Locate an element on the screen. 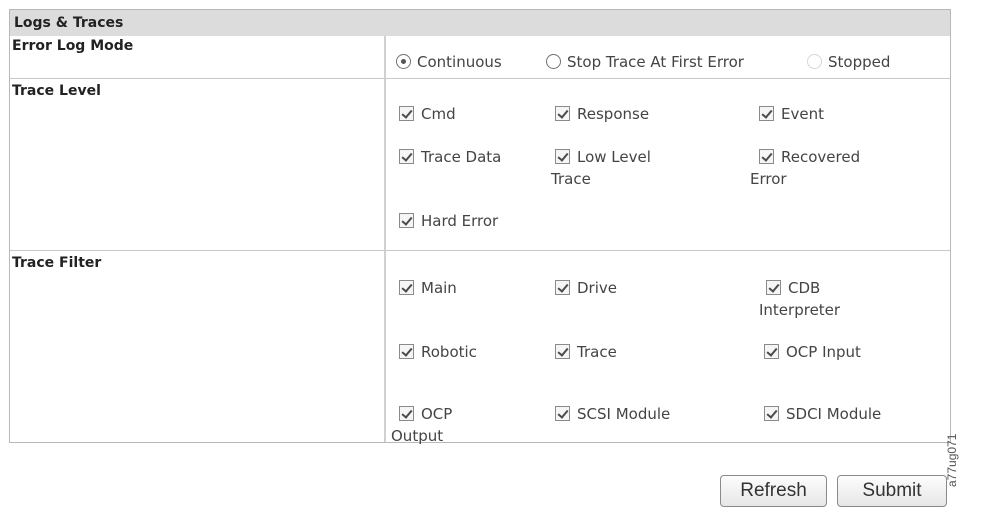  checkbox-label: Response is located at coordinates (613, 114).